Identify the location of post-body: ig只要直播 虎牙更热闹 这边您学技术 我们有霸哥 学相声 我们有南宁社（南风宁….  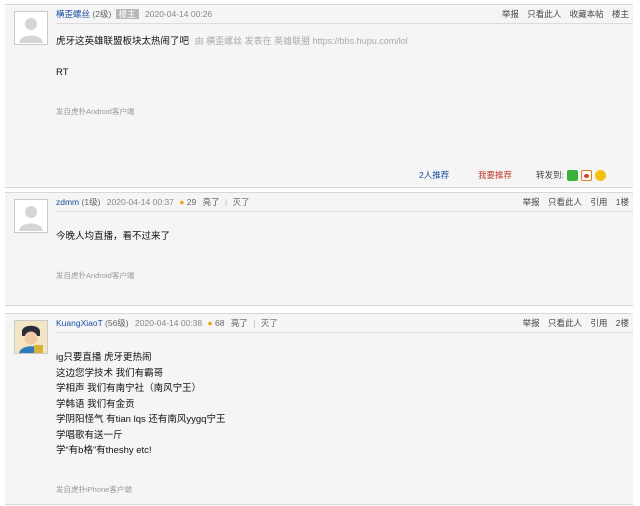
(140, 404).